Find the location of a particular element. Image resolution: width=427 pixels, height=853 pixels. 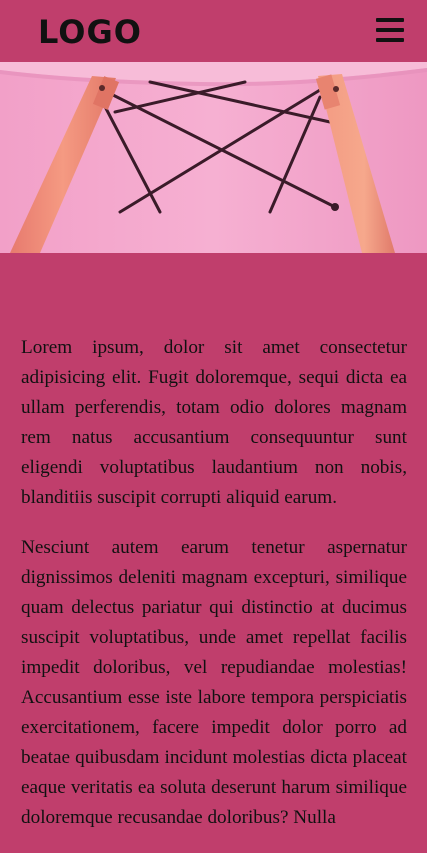

logo: LOGO is located at coordinates (90, 32).